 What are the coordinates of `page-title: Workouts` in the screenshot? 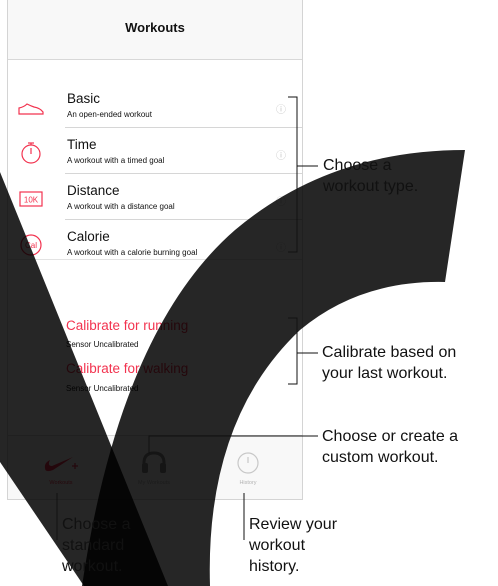 It's located at (155, 27).